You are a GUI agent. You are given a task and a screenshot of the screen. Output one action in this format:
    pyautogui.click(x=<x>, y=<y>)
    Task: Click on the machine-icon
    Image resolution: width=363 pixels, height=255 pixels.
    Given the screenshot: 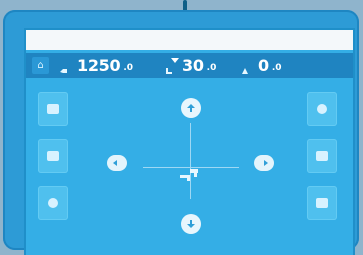 What is the action you would take?
    pyautogui.click(x=53, y=156)
    